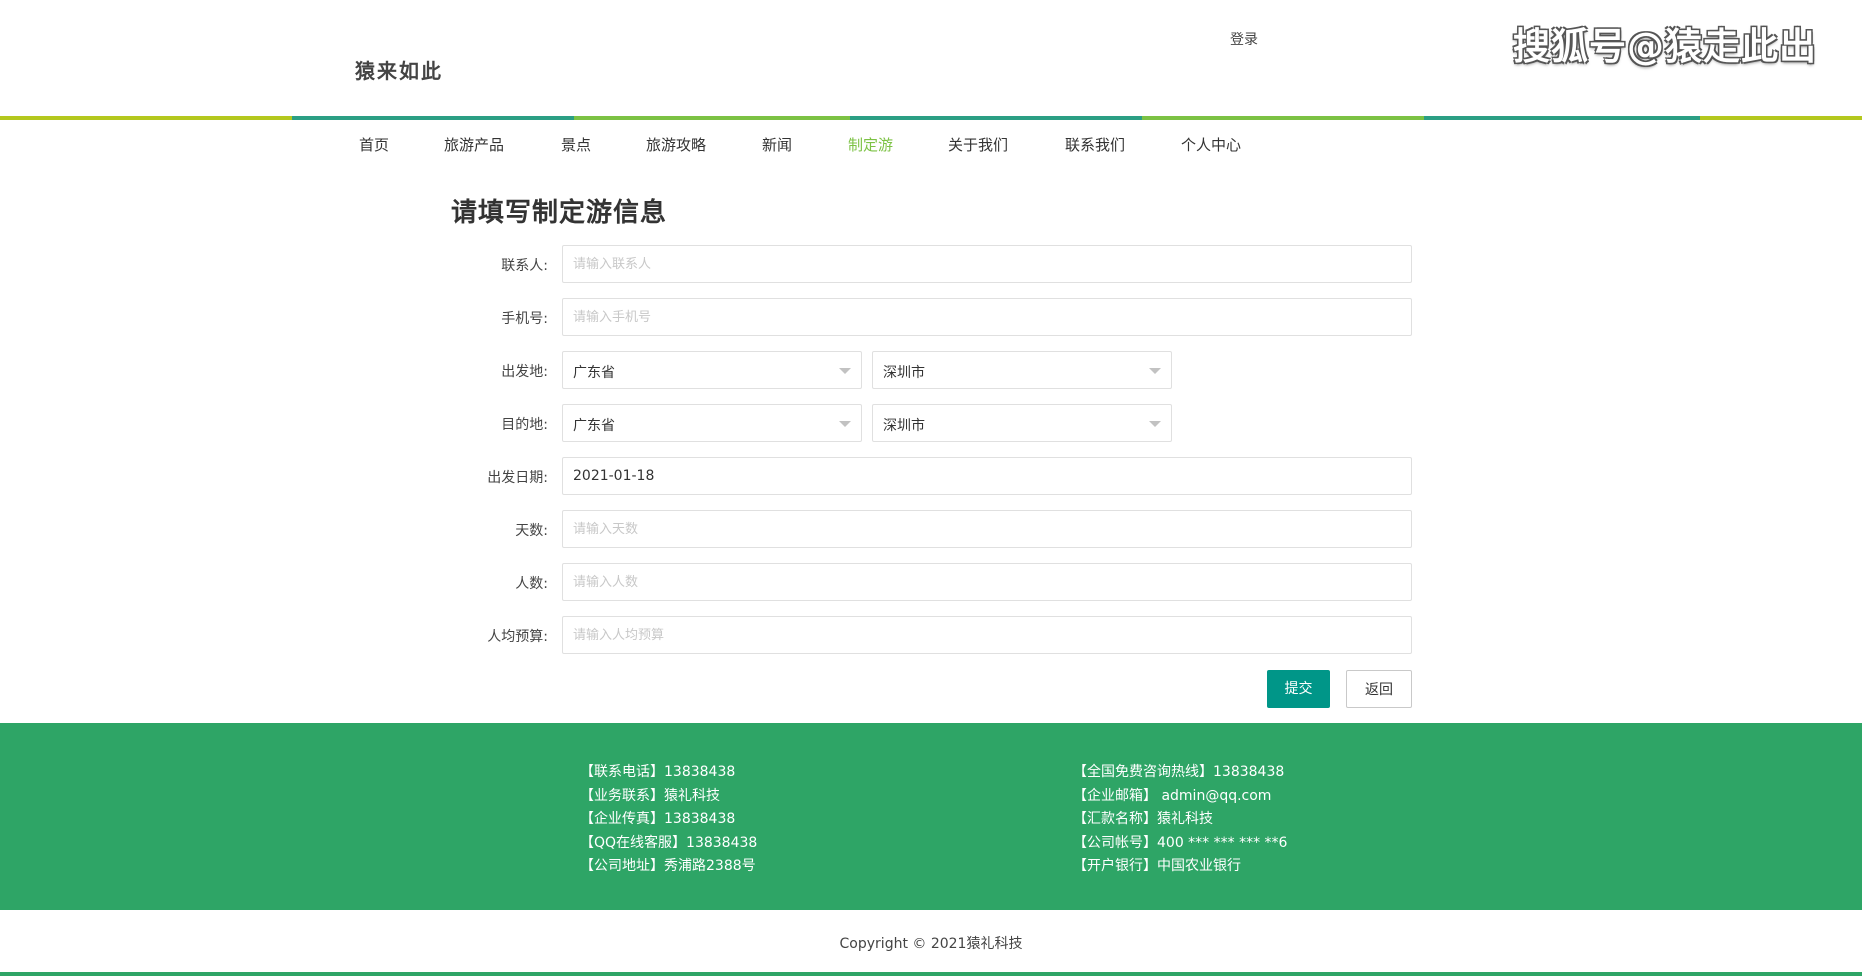  I want to click on footer-hotline: 【全国免费咨询热线】13838438, so click(1179, 772).